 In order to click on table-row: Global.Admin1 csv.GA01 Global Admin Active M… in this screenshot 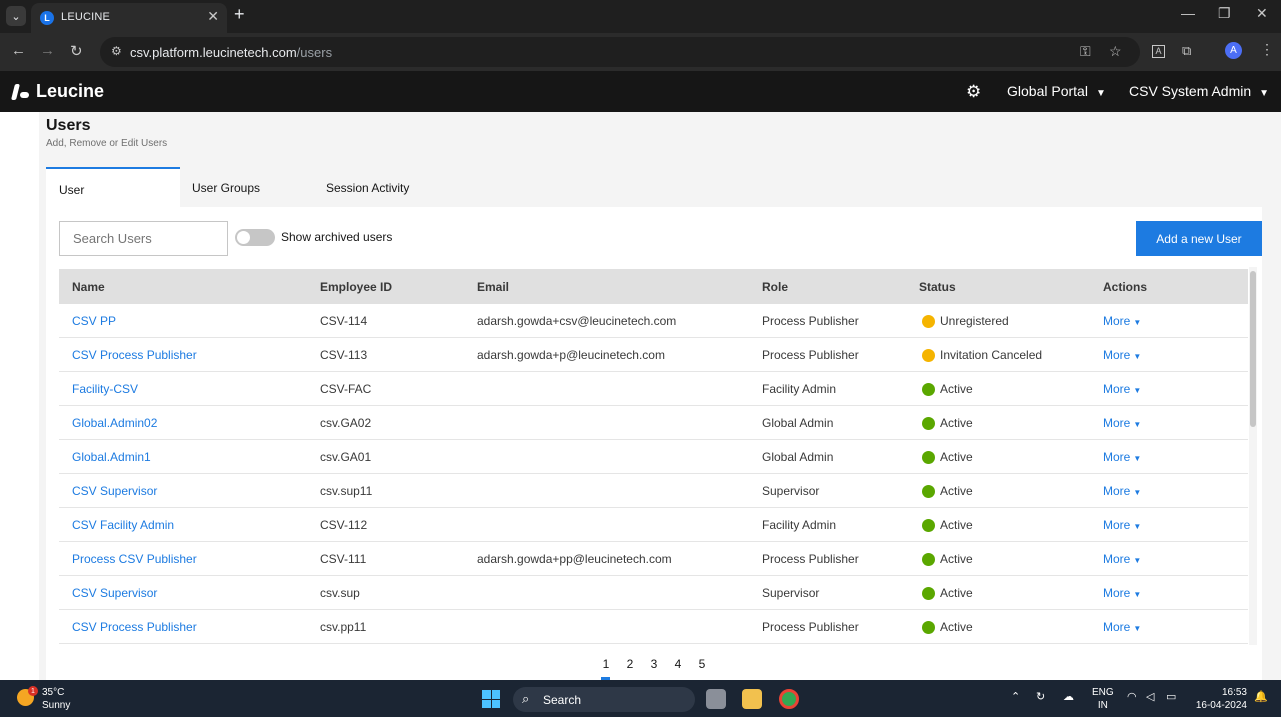, I will do `click(653, 457)`.